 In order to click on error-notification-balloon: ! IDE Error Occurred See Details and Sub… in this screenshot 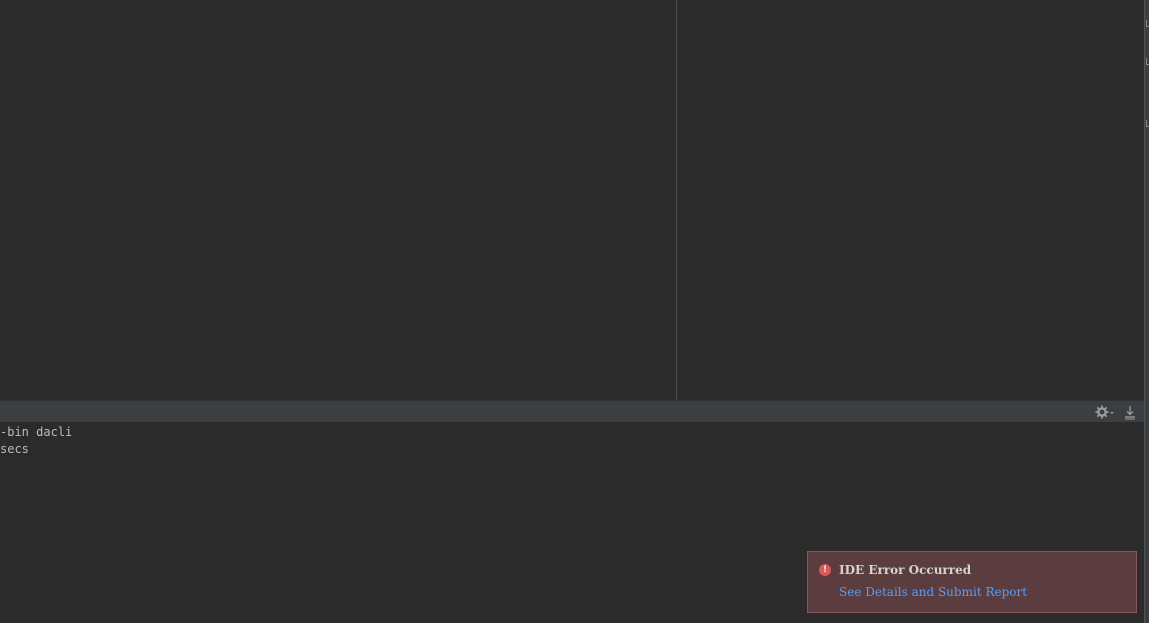, I will do `click(972, 582)`.